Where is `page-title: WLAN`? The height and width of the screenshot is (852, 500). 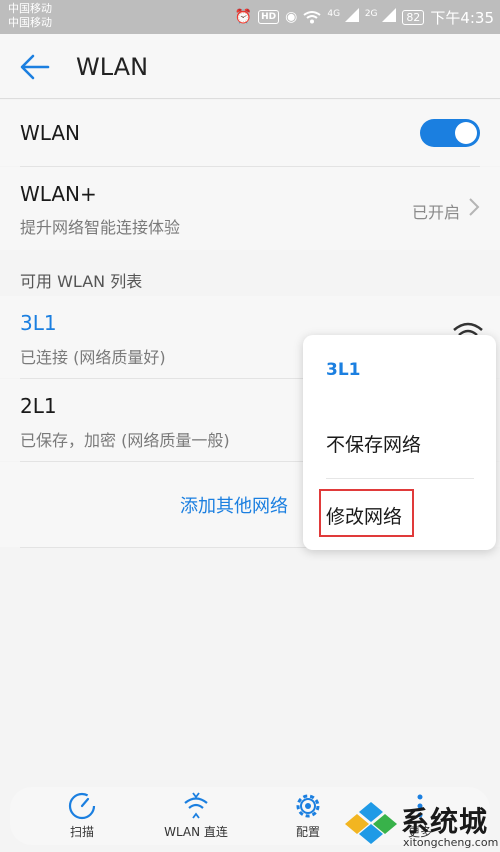 page-title: WLAN is located at coordinates (112, 67).